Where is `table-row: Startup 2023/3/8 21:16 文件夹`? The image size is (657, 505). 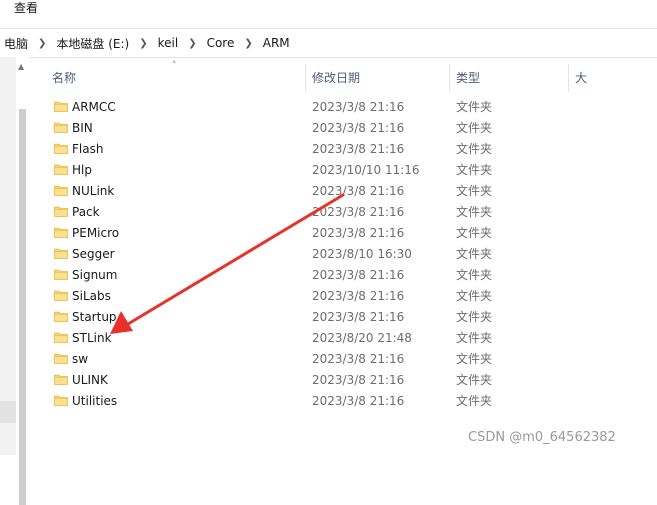
table-row: Startup 2023/3/8 21:16 文件夹 is located at coordinates (350, 317).